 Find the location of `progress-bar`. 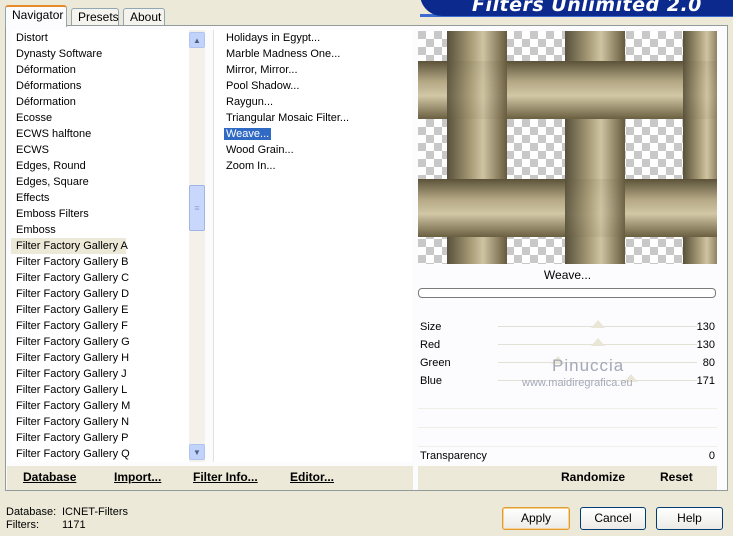

progress-bar is located at coordinates (567, 293).